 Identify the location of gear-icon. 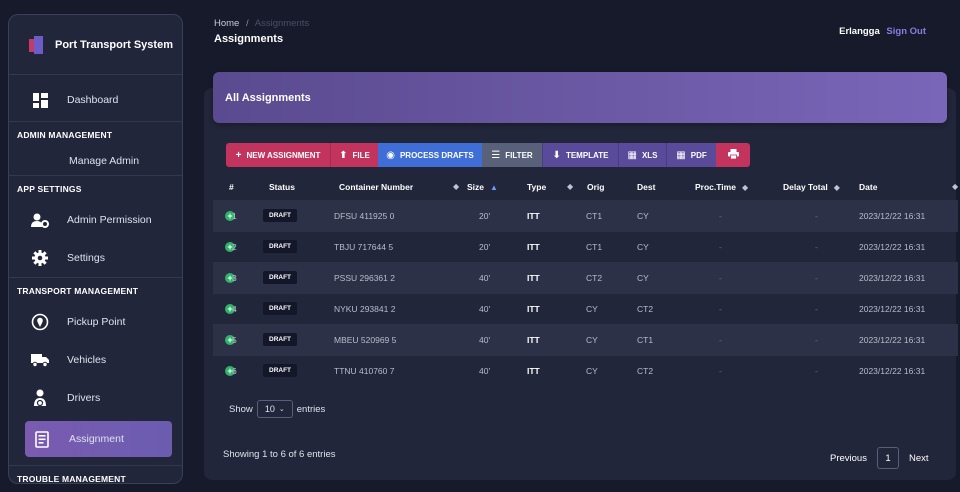
(40, 258).